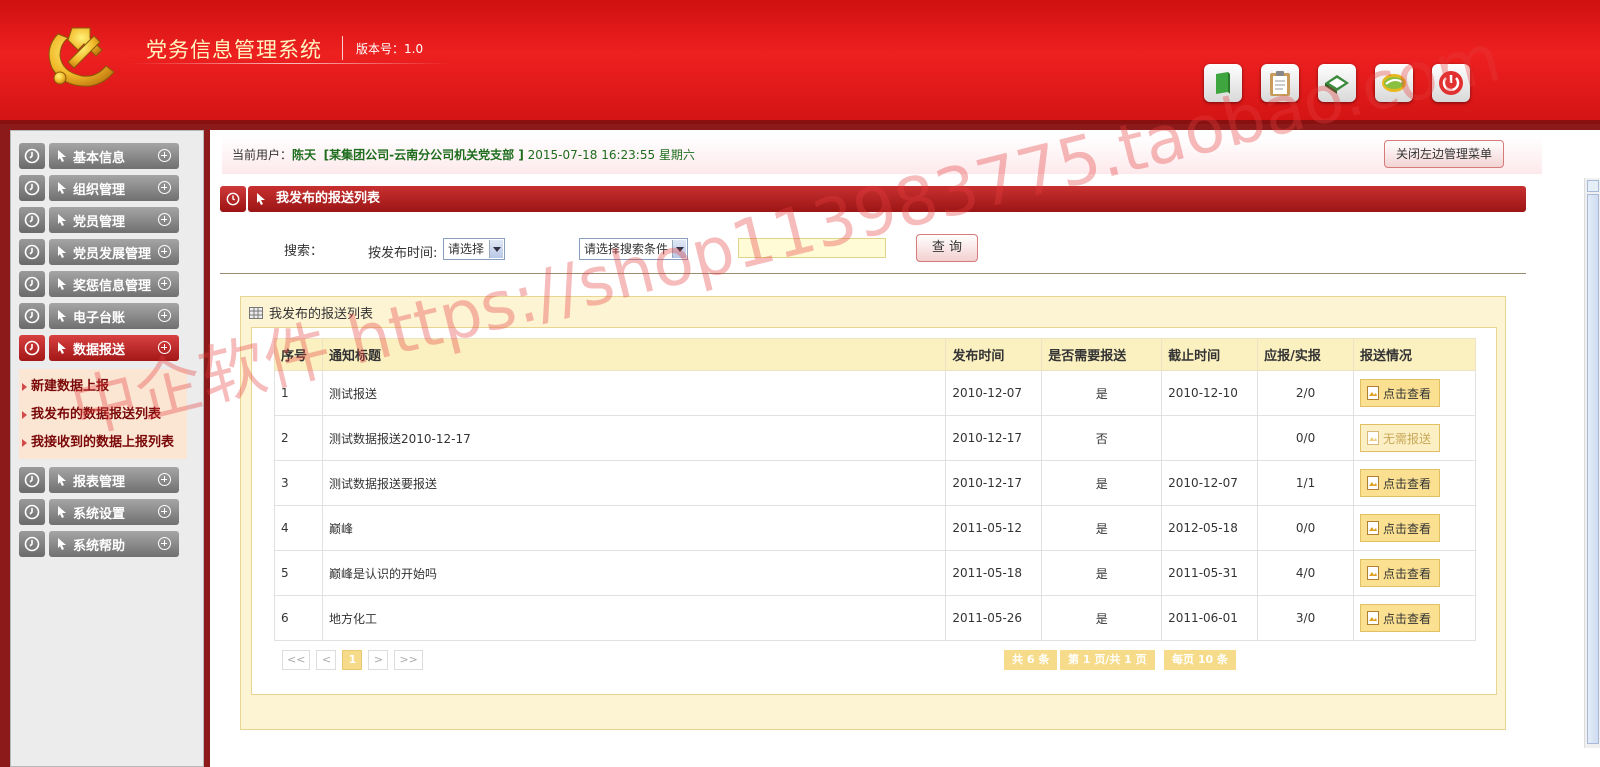 The image size is (1600, 767). I want to click on row-need-report: 否, so click(1102, 438).